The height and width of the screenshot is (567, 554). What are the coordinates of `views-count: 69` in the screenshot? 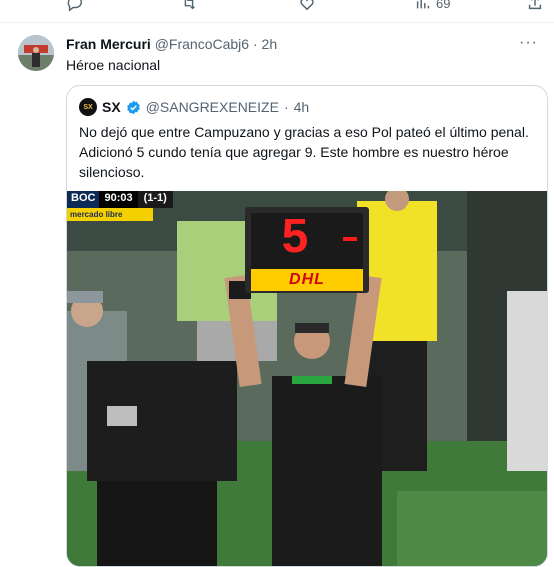 It's located at (443, 5).